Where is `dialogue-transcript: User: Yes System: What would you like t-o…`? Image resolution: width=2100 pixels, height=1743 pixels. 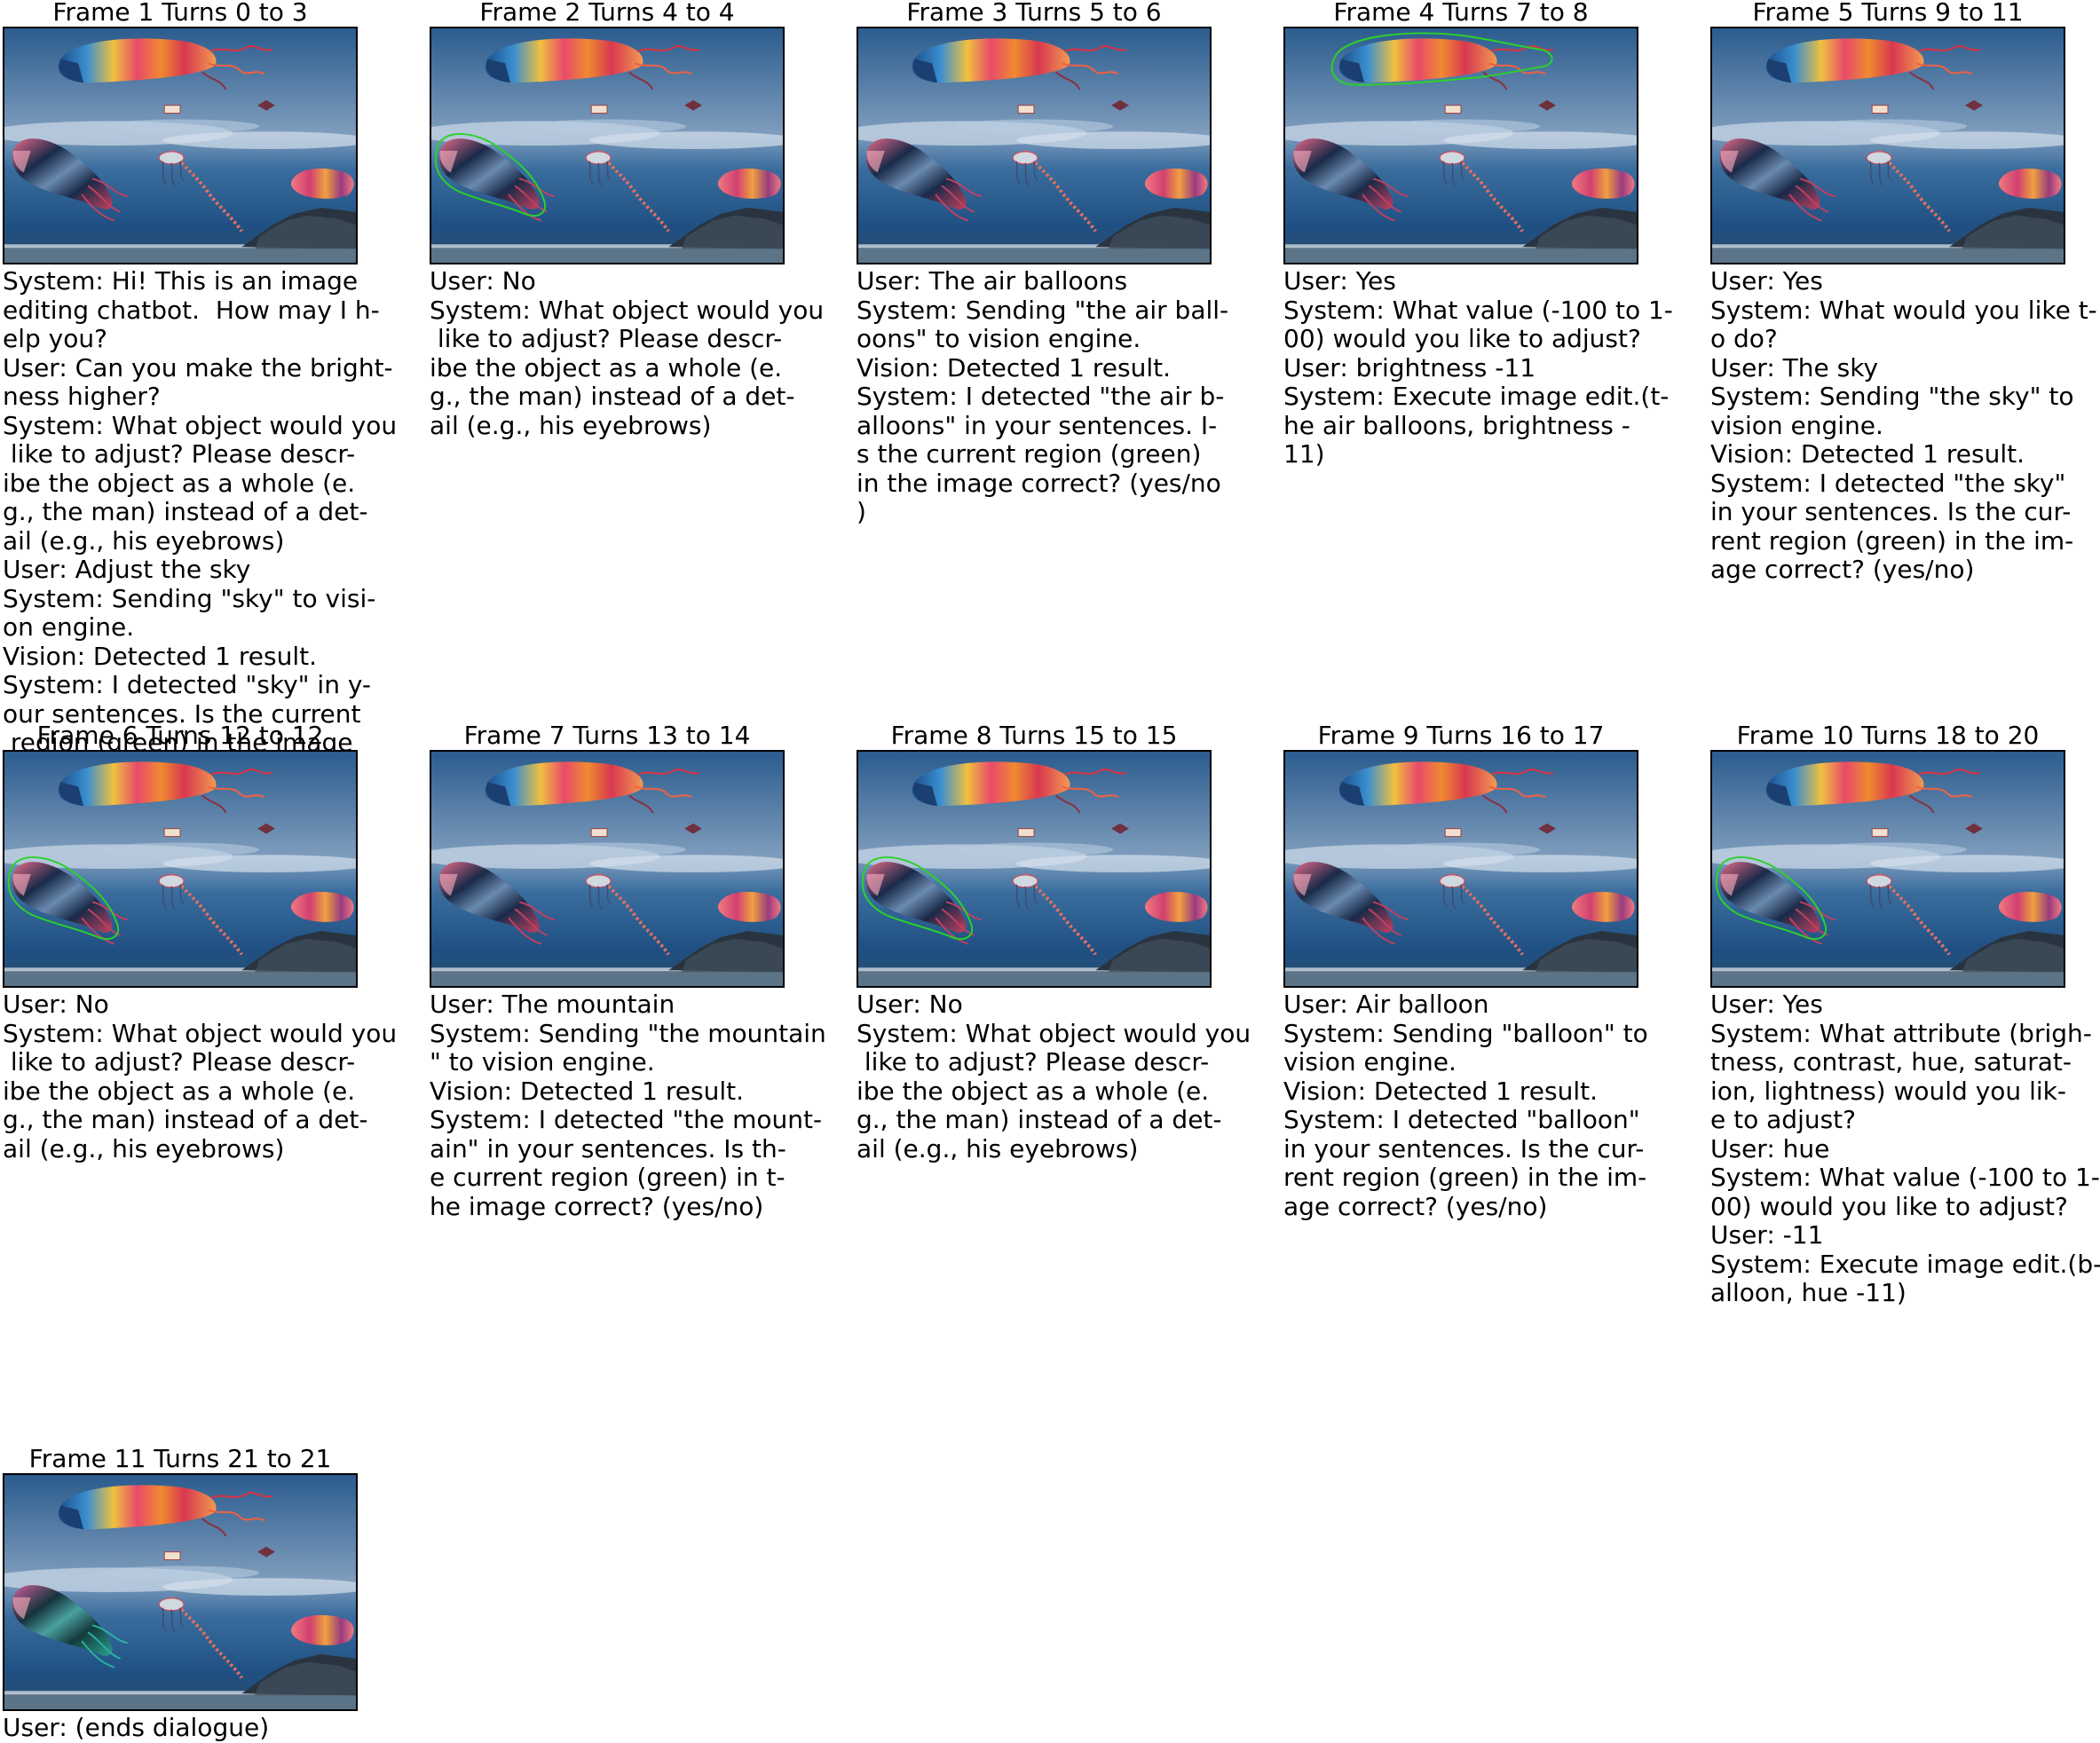
dialogue-transcript: User: Yes System: What would you like t-o… is located at coordinates (1905, 425).